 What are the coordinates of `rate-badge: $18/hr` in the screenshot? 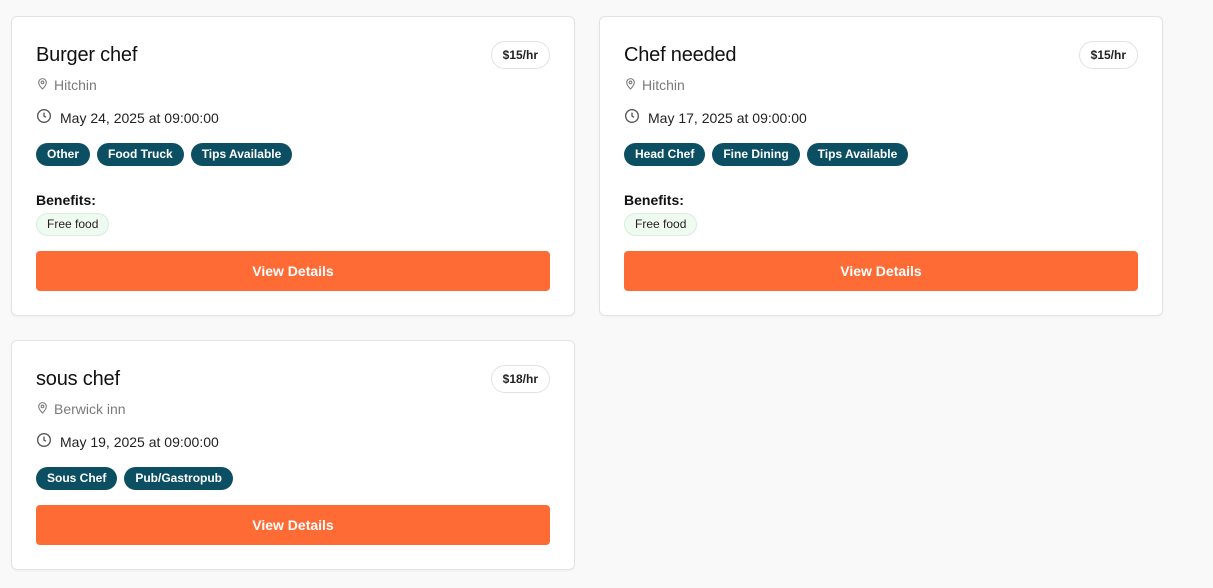 It's located at (520, 379).